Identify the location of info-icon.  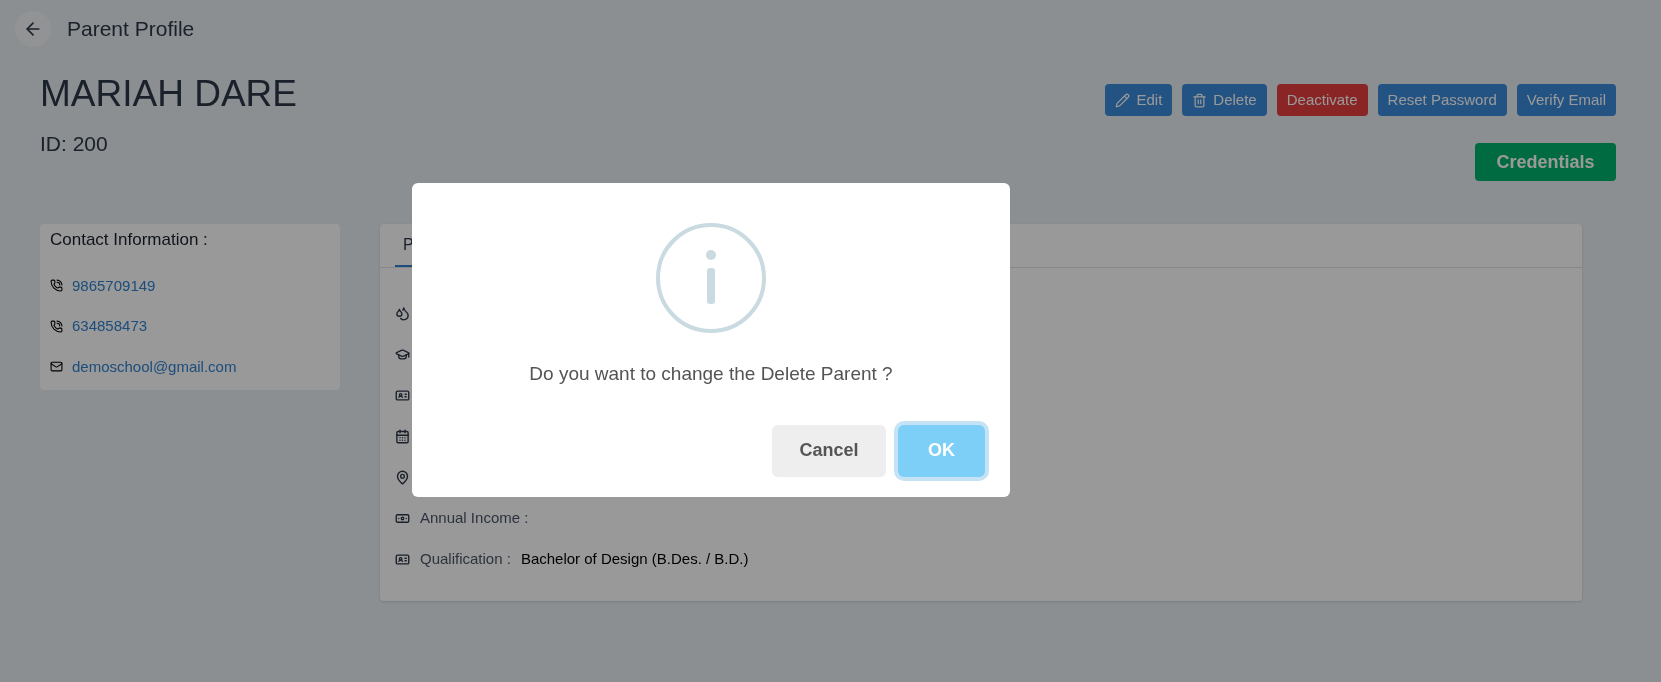
(711, 278).